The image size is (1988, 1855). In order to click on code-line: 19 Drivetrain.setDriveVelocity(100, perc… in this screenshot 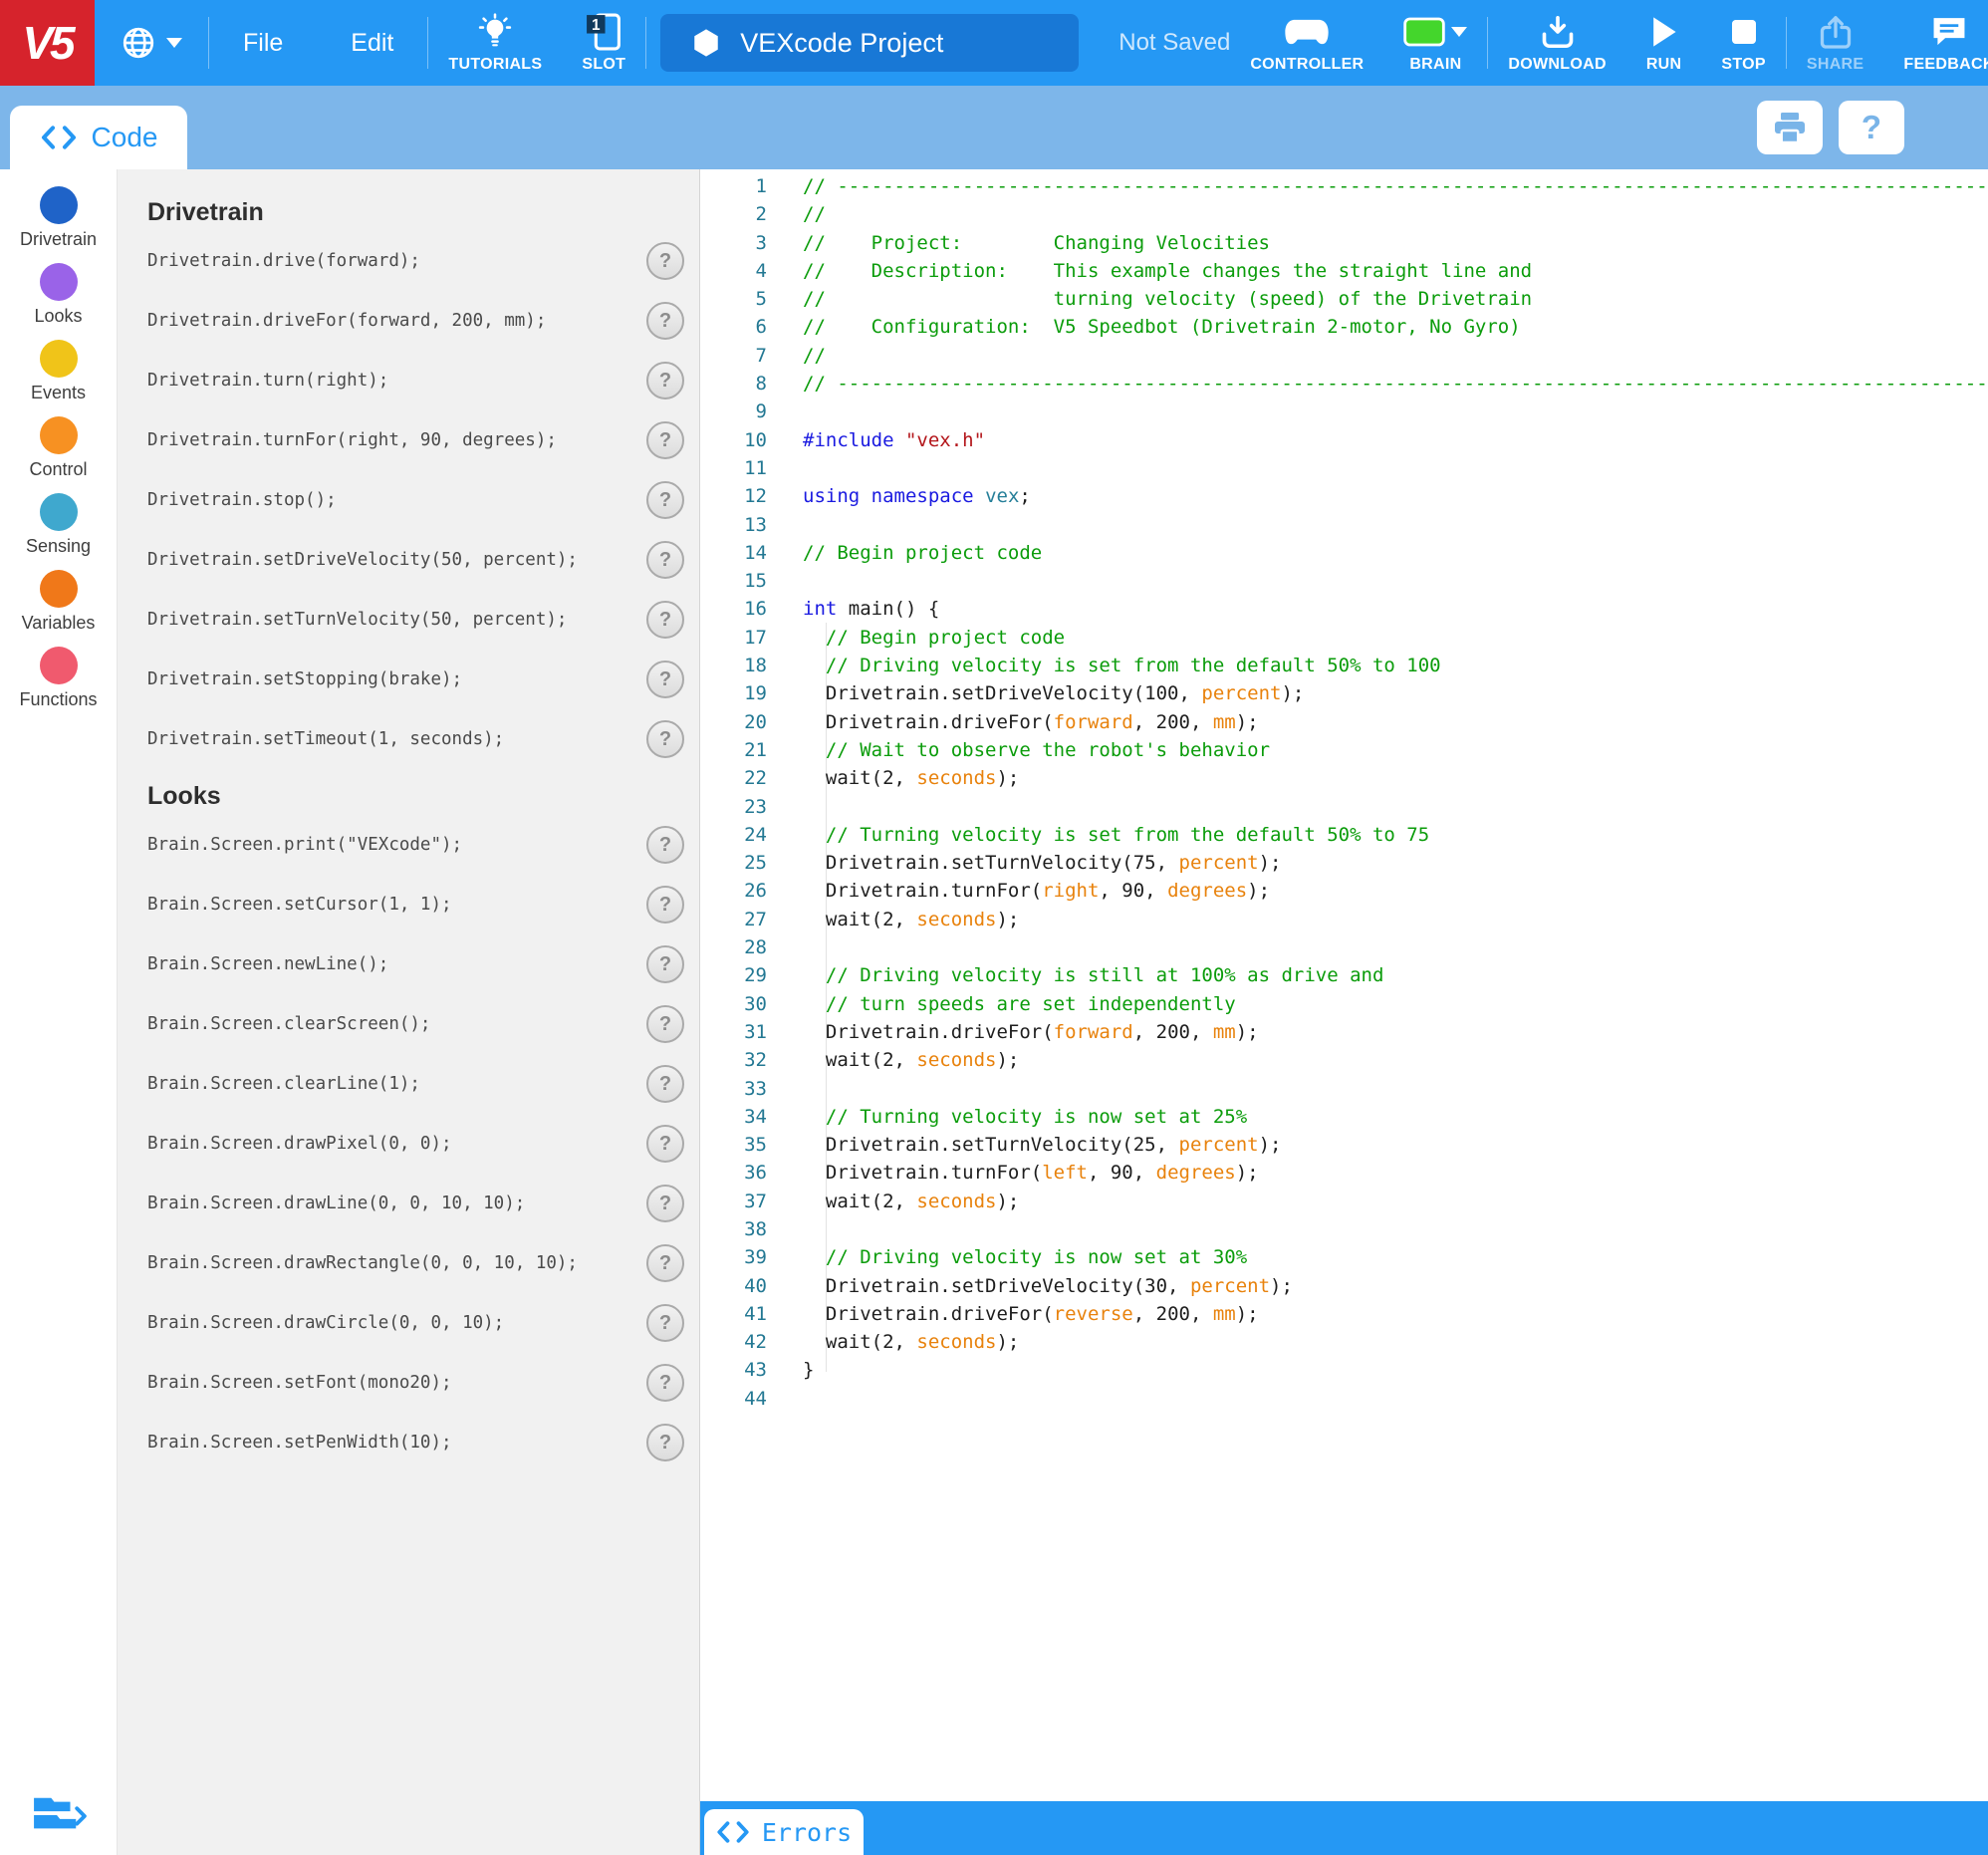, I will do `click(1344, 693)`.